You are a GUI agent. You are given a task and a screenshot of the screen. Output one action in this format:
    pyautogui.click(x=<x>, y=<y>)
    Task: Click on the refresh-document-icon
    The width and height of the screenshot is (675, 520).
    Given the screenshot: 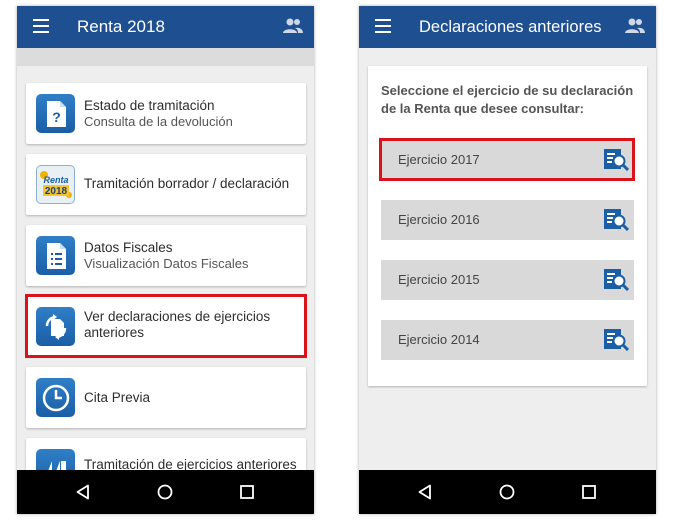 What is the action you would take?
    pyautogui.click(x=55, y=326)
    